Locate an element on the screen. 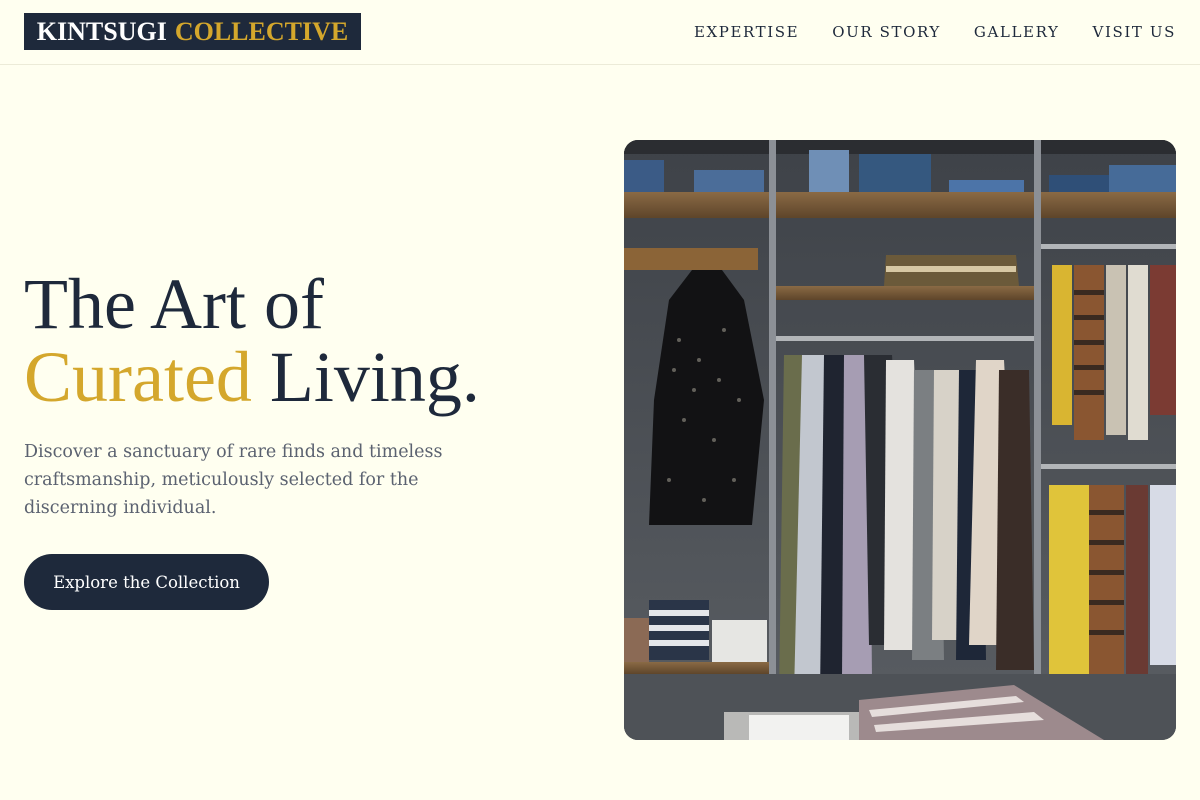 The image size is (1200, 800). logo-word-collective: COLLECTIVE is located at coordinates (261, 31).